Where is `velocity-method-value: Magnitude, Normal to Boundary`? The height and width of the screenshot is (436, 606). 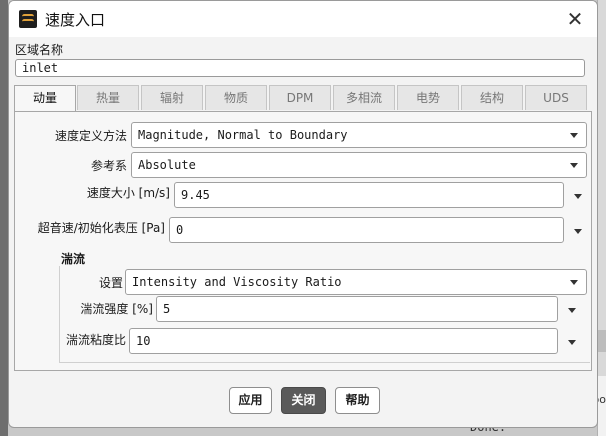
velocity-method-value: Magnitude, Normal to Boundary is located at coordinates (243, 135).